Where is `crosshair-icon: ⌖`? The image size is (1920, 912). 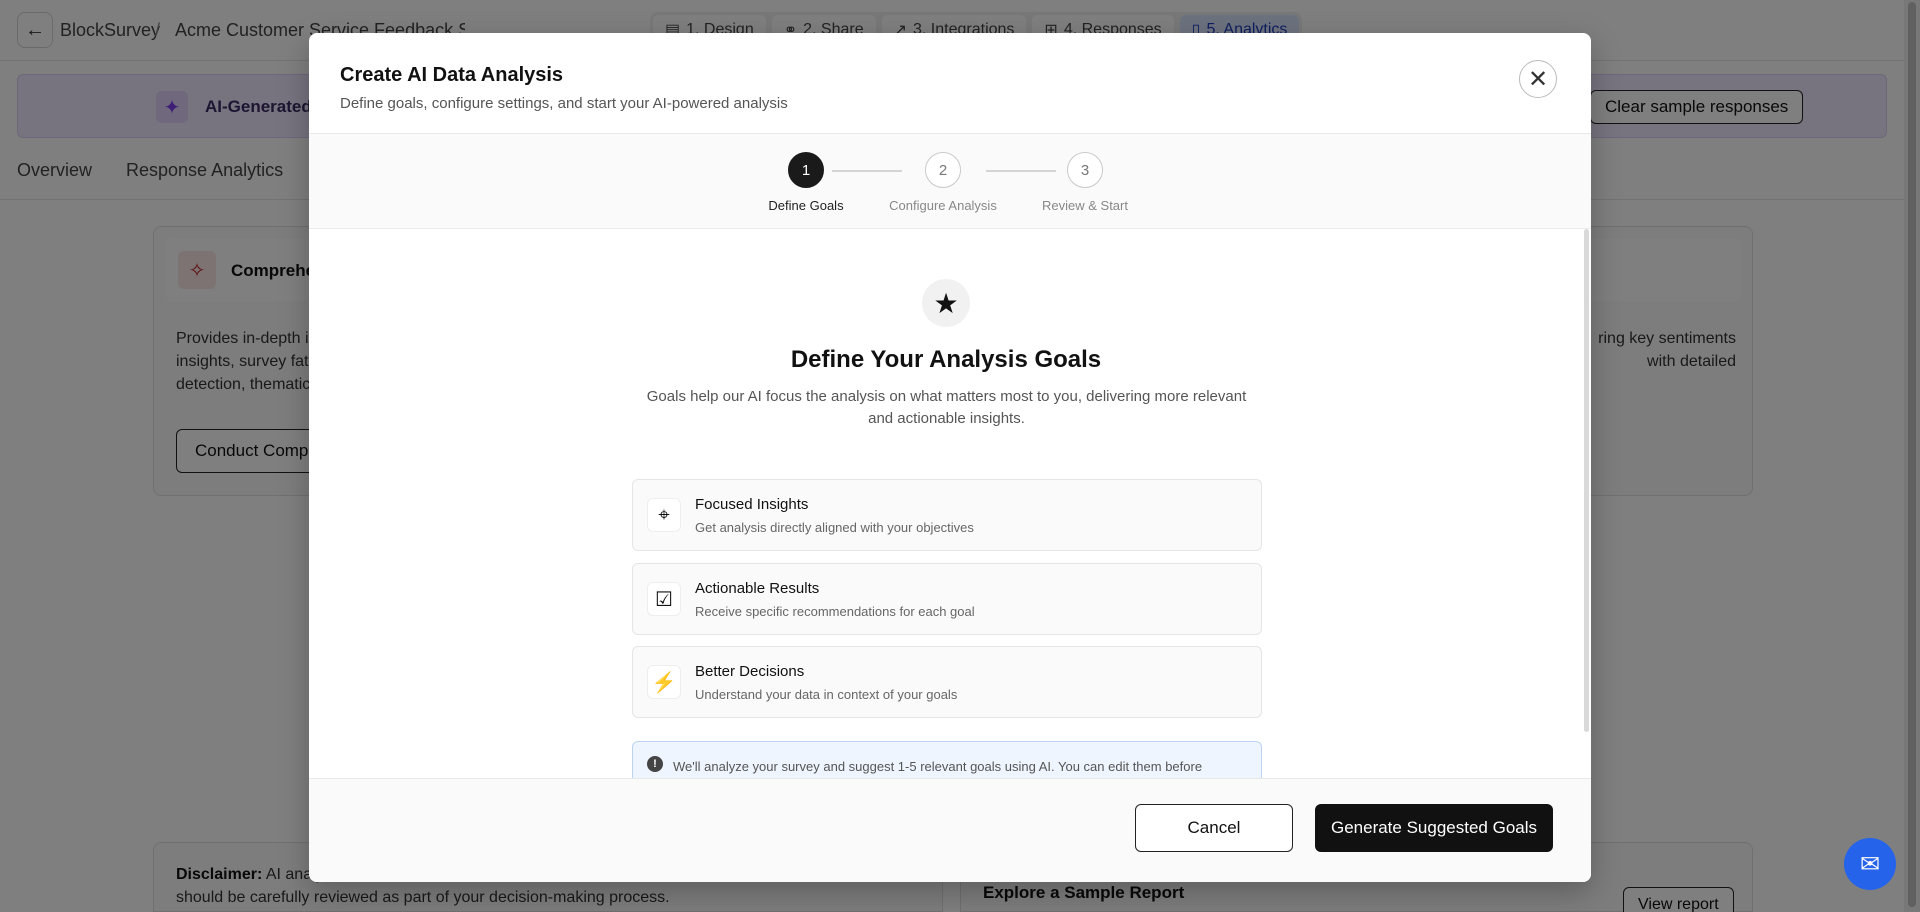 crosshair-icon: ⌖ is located at coordinates (664, 515).